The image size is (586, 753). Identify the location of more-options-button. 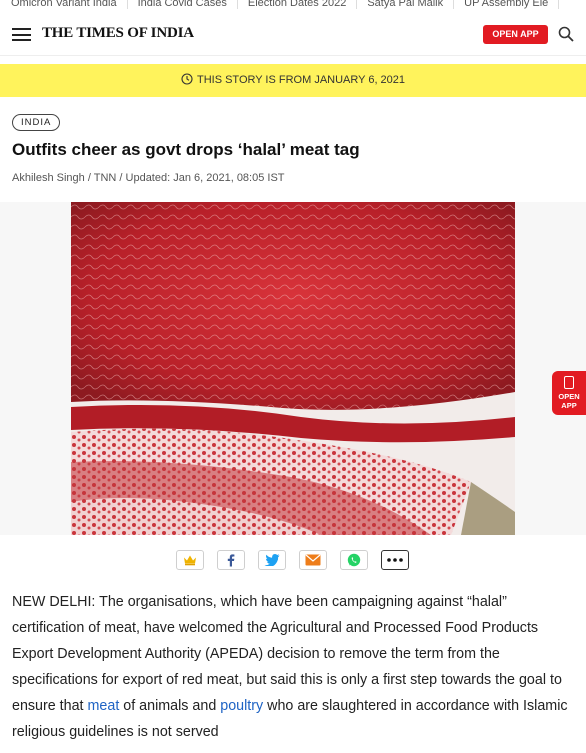
(395, 560).